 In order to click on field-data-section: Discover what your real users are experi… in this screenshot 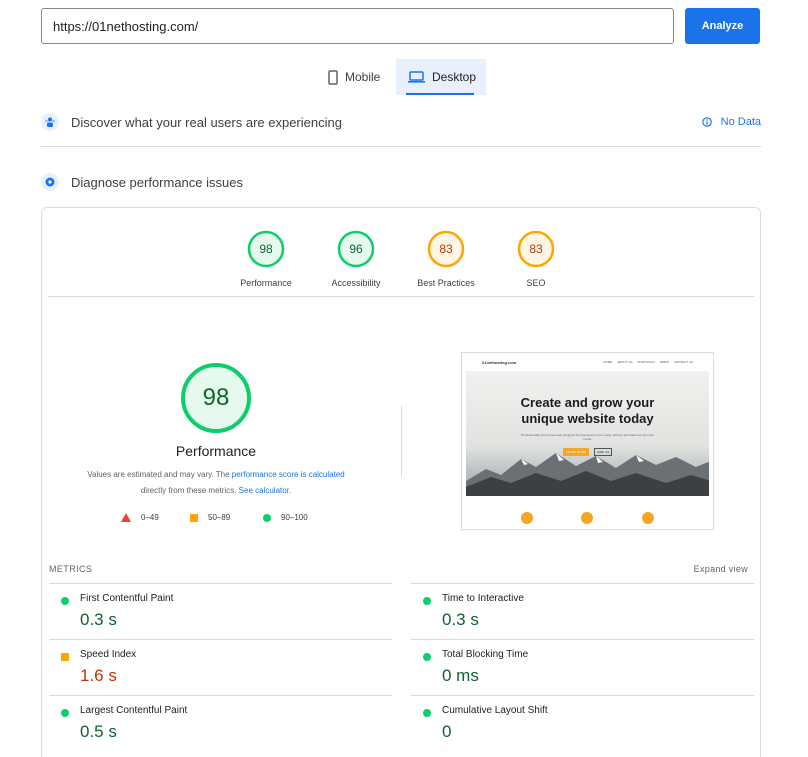, I will do `click(401, 122)`.